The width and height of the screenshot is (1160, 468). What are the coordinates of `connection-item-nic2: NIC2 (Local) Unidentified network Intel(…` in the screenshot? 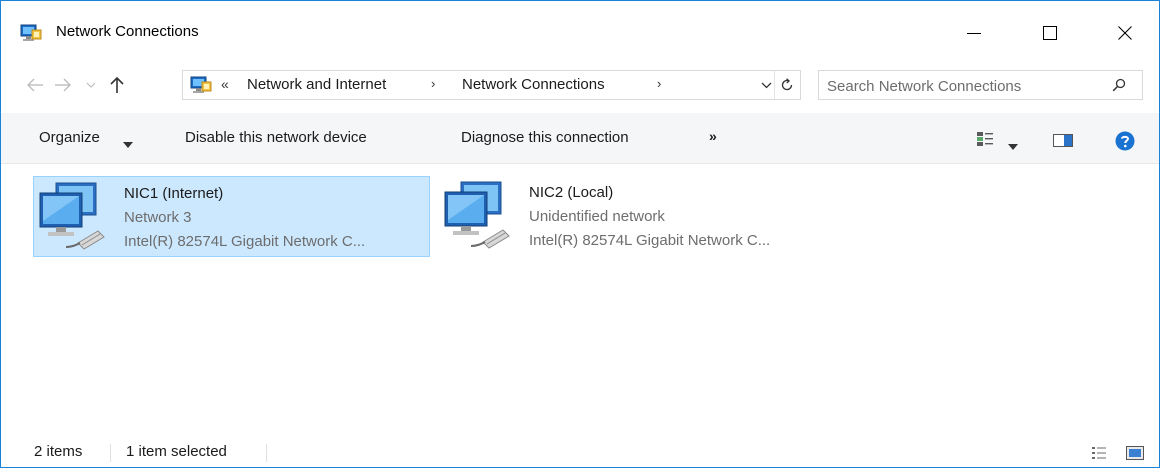 It's located at (637, 216).